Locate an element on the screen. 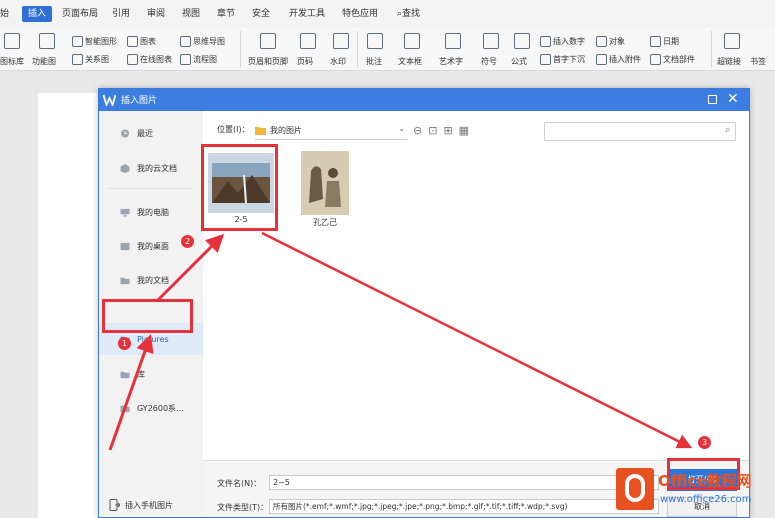 Image resolution: width=775 pixels, height=518 pixels. watermark-url: www.office26.com is located at coordinates (706, 499).